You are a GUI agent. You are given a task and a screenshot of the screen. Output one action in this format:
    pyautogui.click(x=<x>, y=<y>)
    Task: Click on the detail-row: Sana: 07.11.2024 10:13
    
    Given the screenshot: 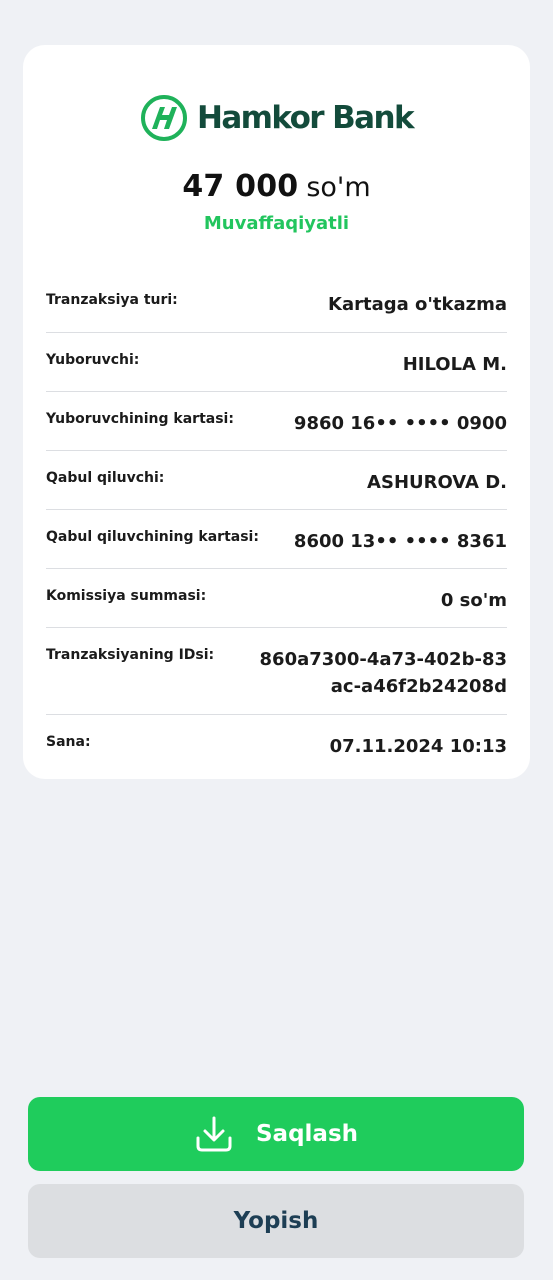 What is the action you would take?
    pyautogui.click(x=276, y=745)
    